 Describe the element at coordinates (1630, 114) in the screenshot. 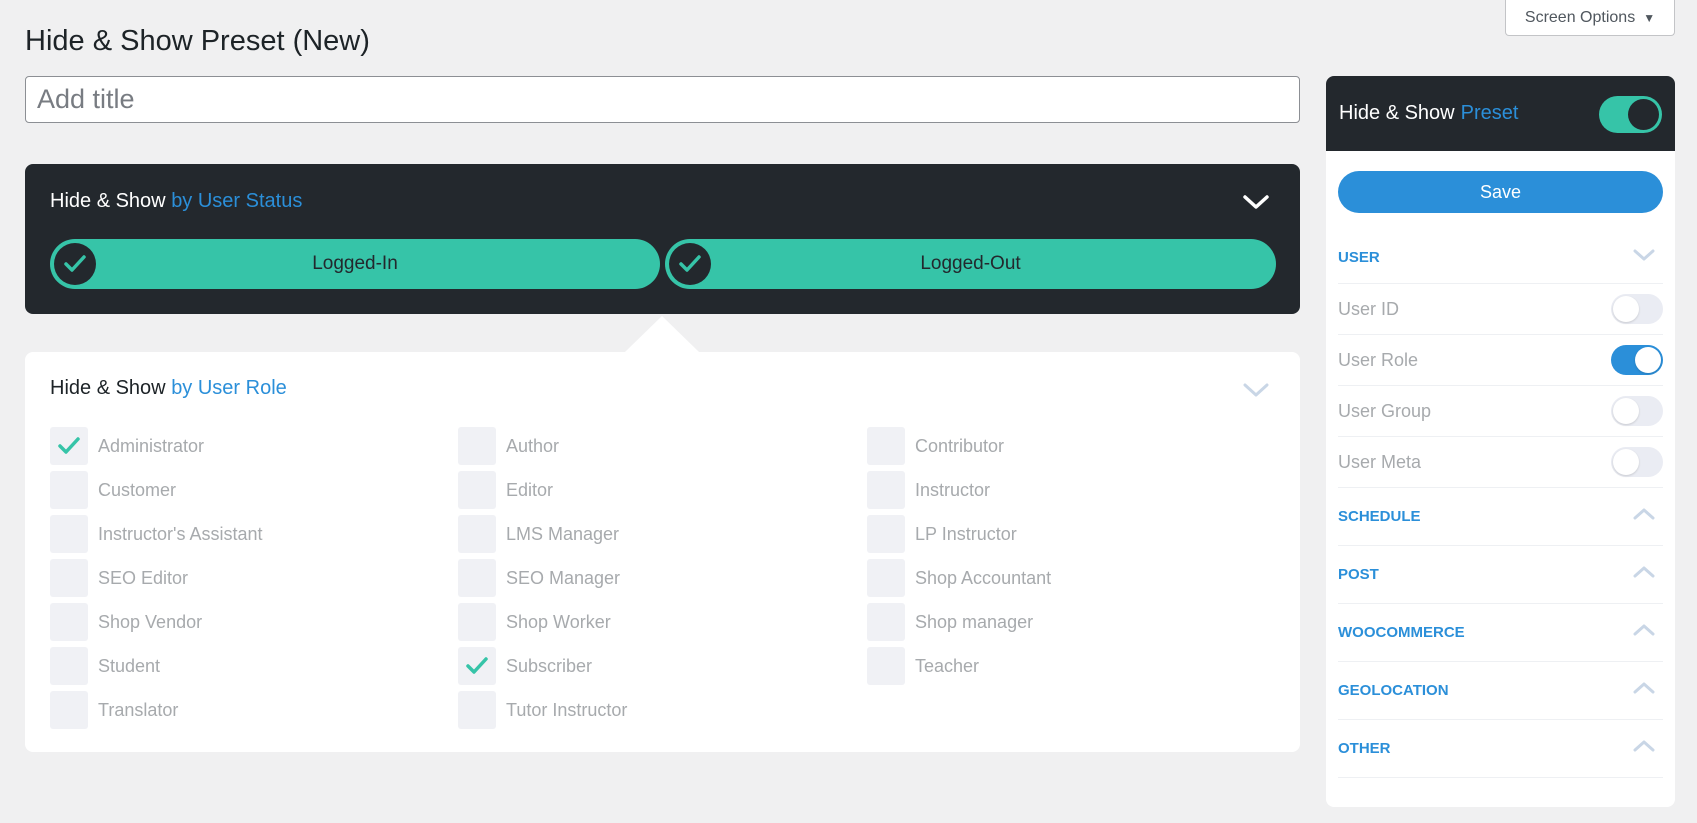

I see `preset-enabled-toggle` at that location.